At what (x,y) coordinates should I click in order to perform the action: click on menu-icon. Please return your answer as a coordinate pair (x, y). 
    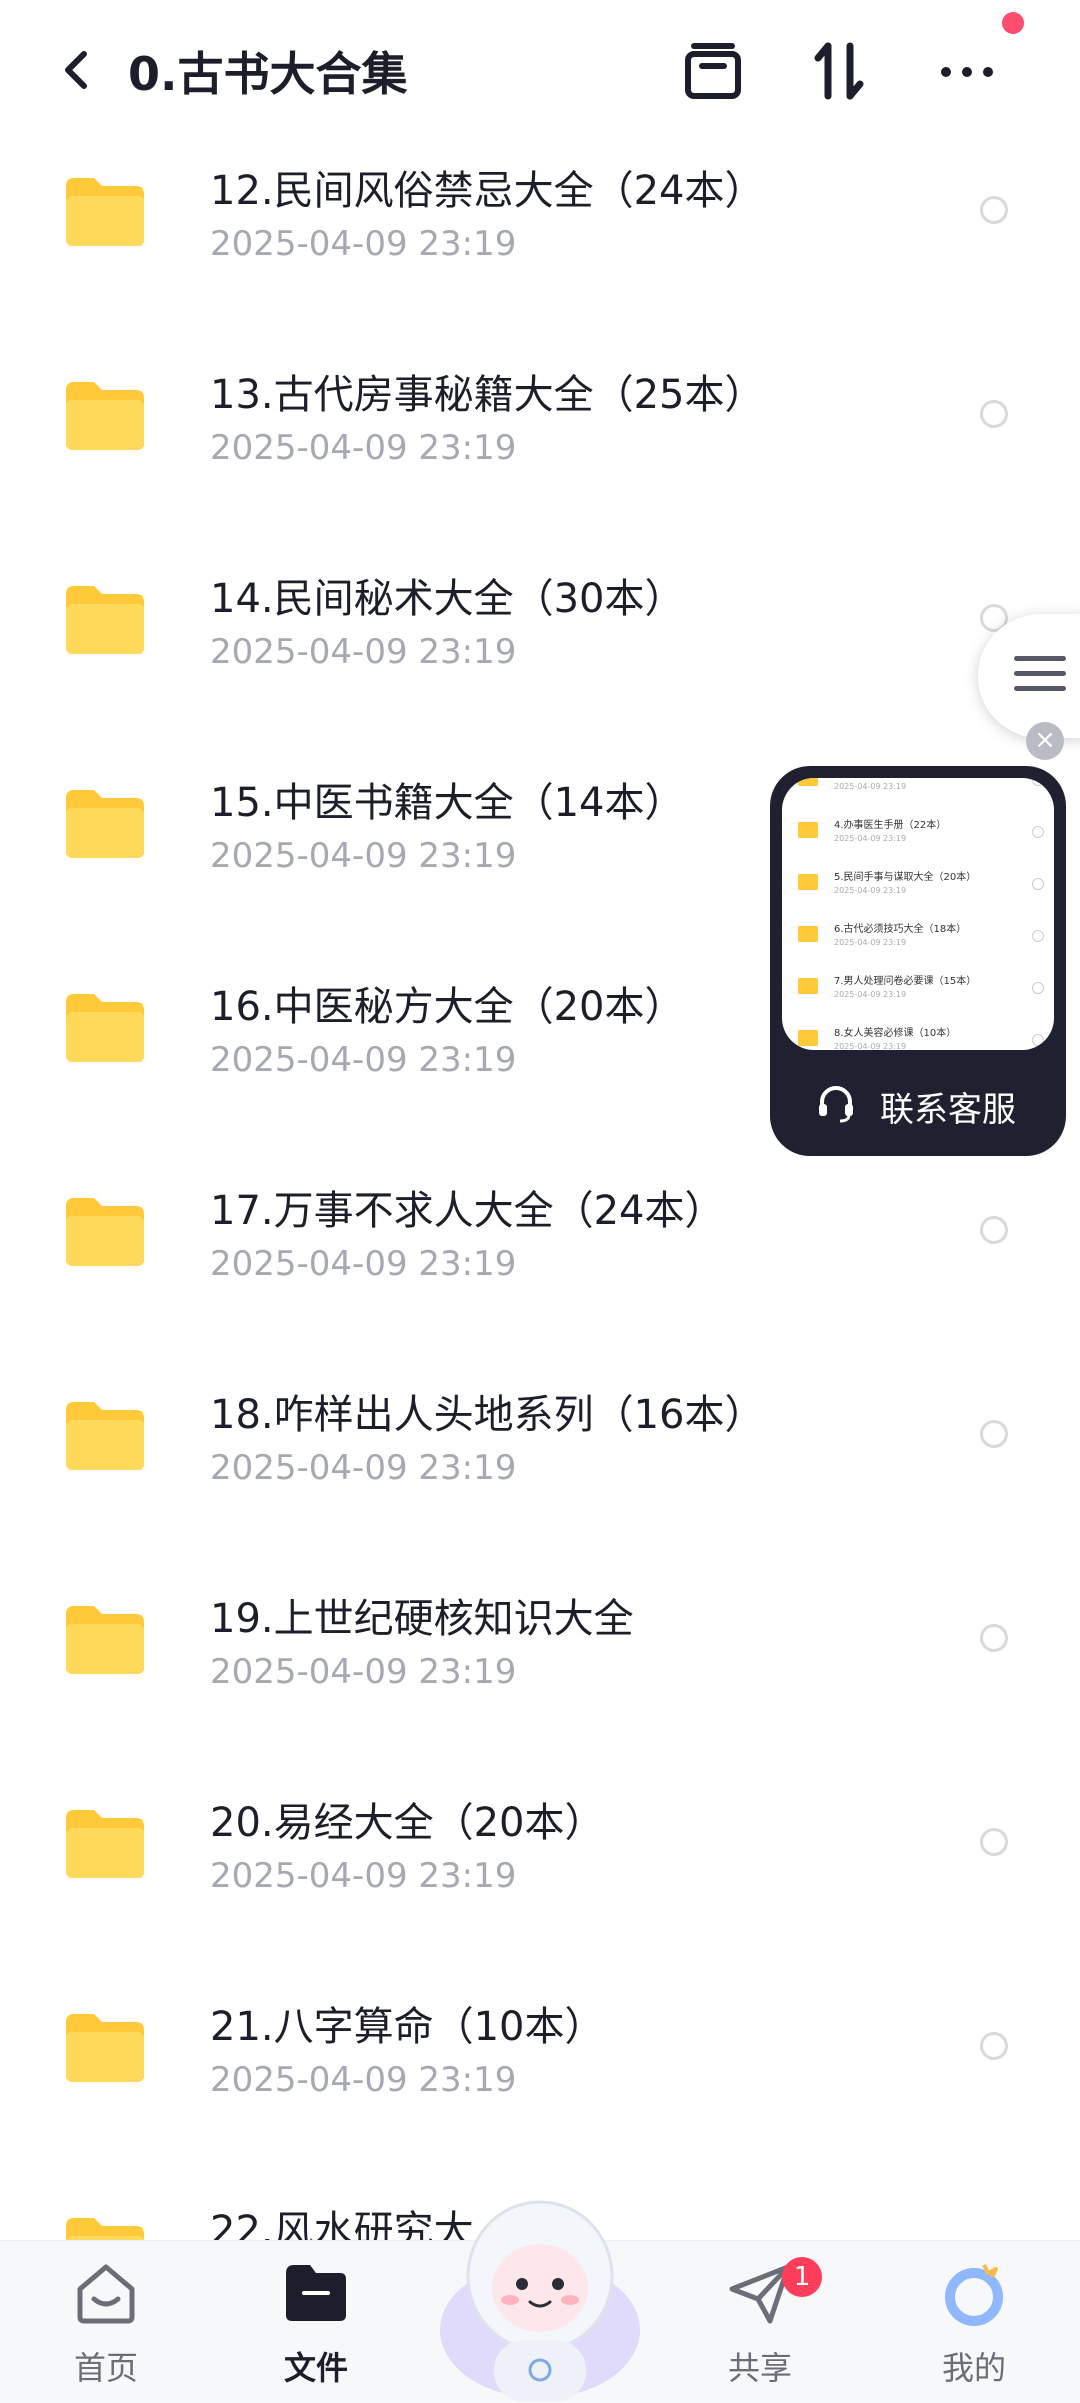
    Looking at the image, I should click on (1040, 678).